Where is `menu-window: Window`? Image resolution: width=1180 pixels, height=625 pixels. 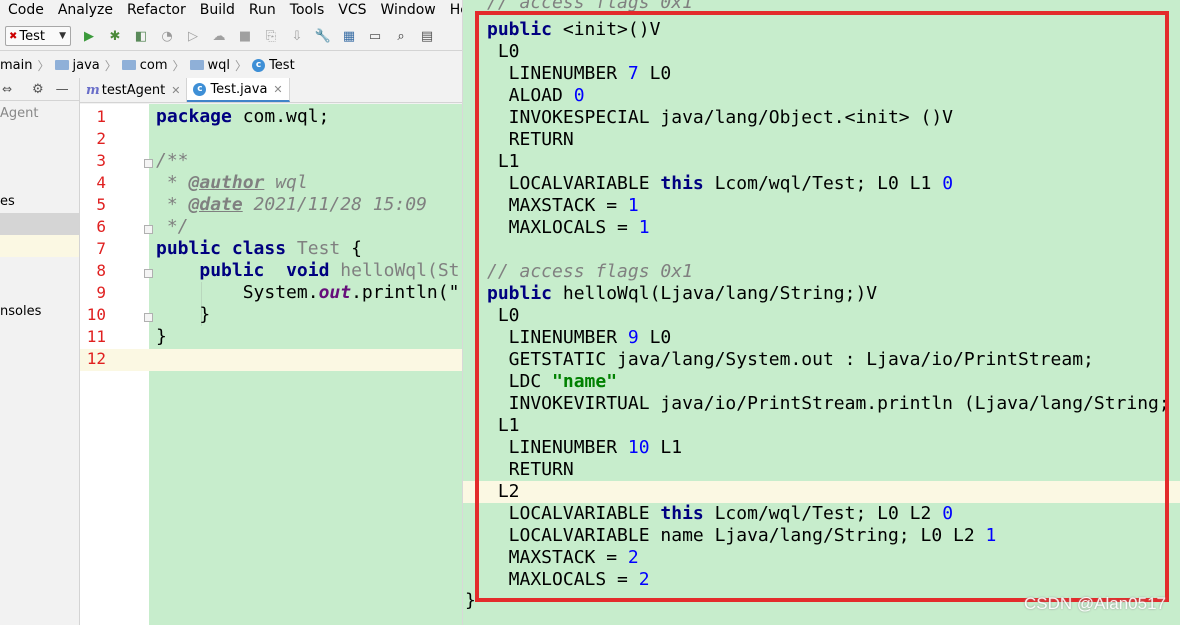
menu-window: Window is located at coordinates (408, 10).